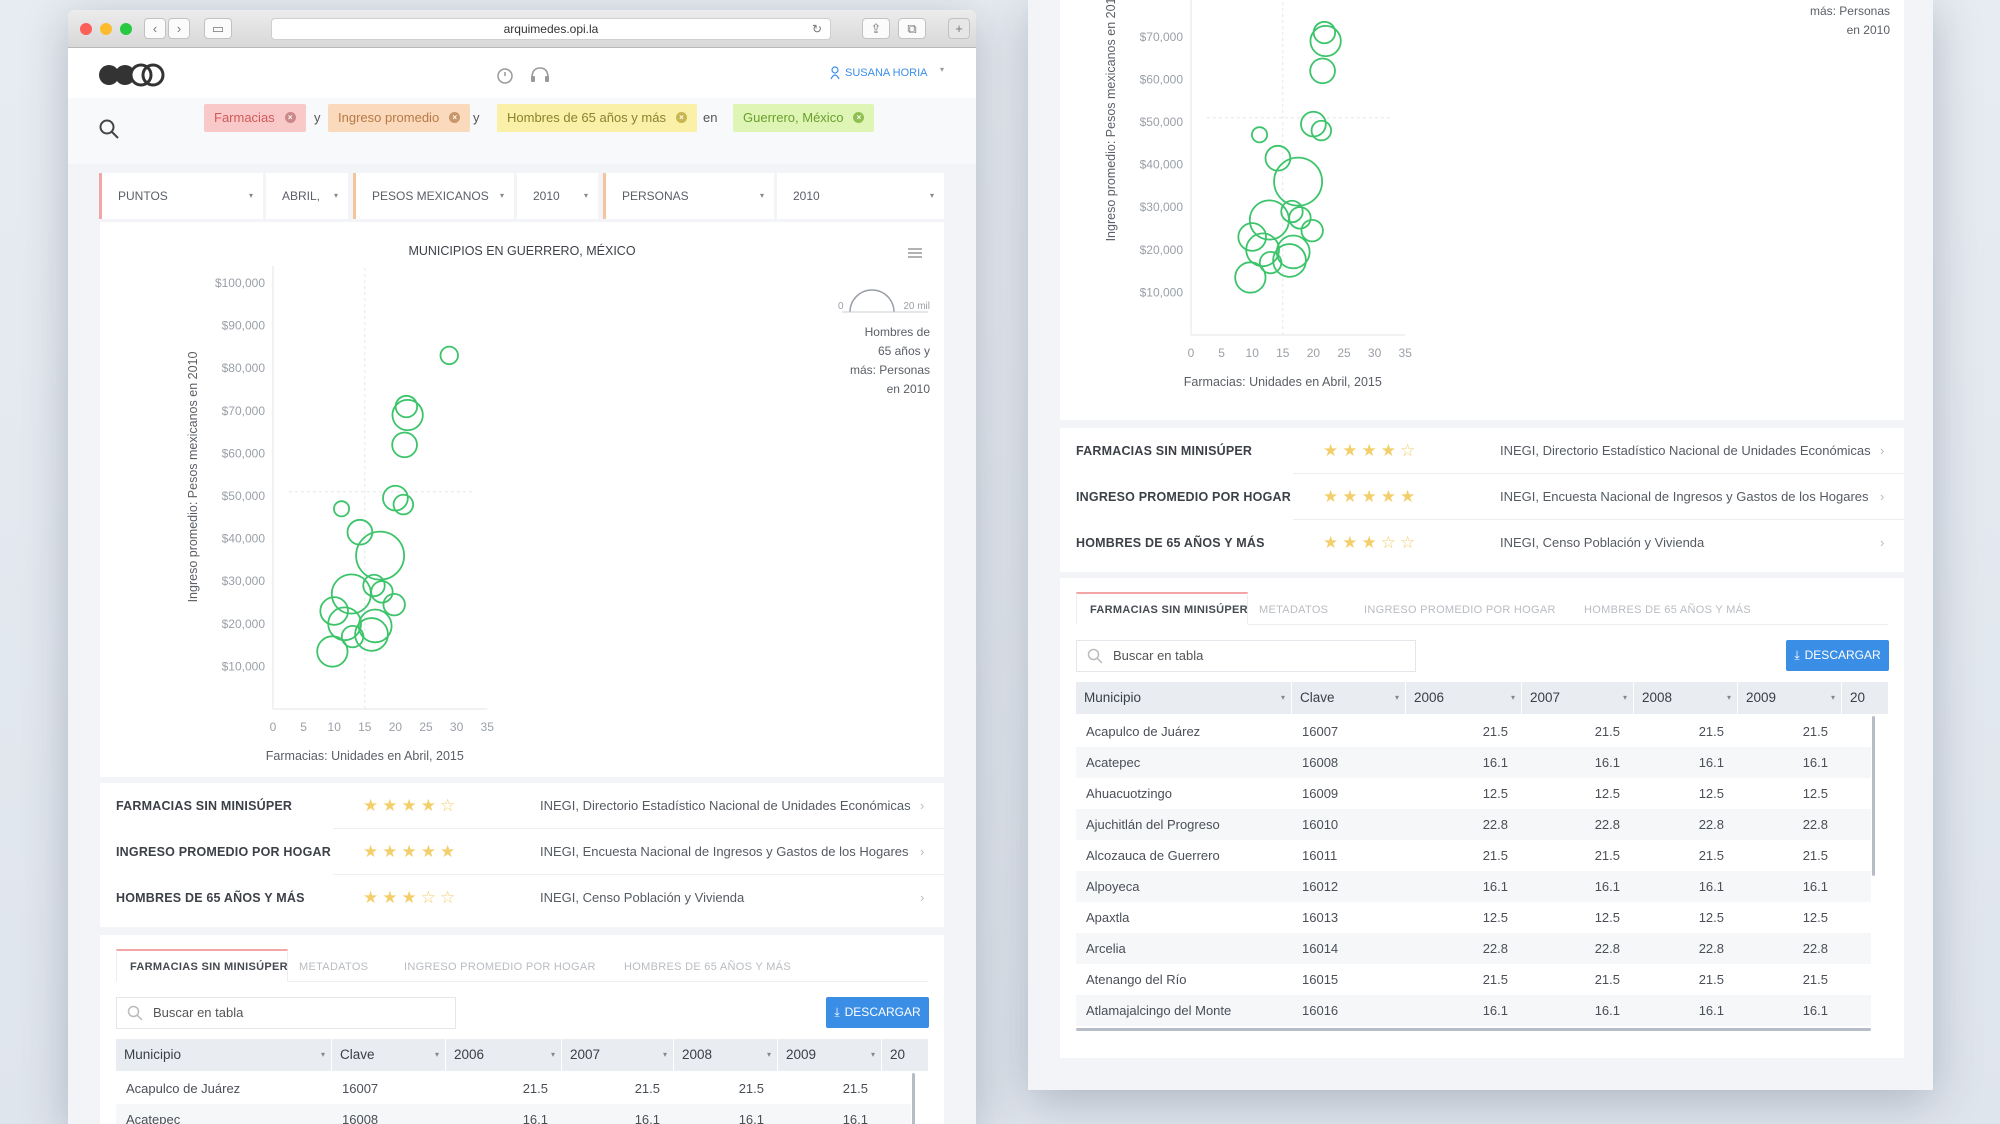 This screenshot has width=2000, height=1124. What do you see at coordinates (540, 75) in the screenshot?
I see `headset-icon` at bounding box center [540, 75].